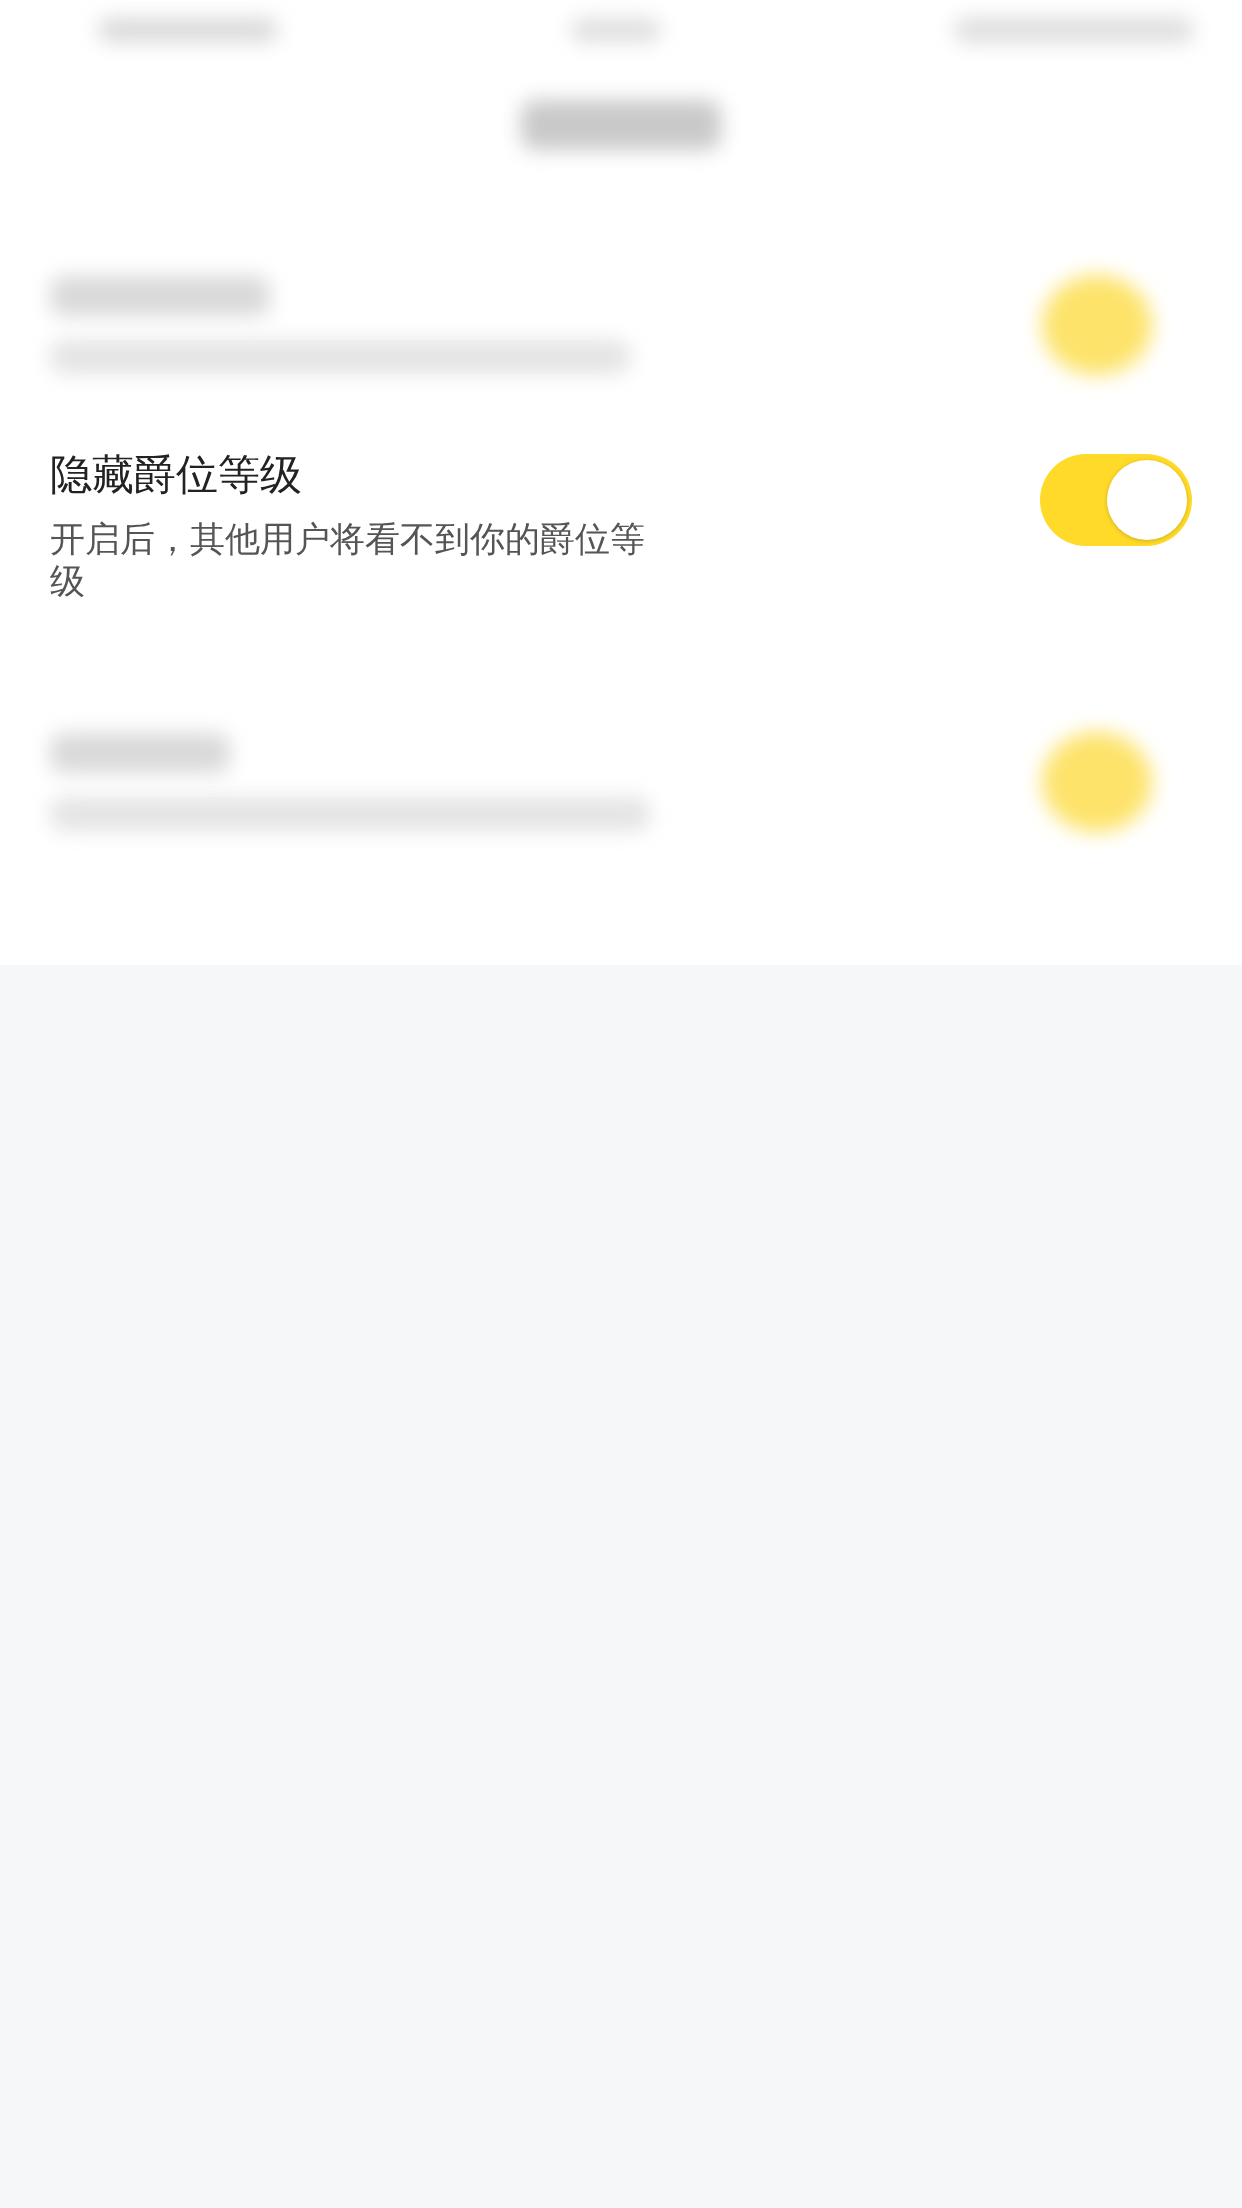 Image resolution: width=1242 pixels, height=2208 pixels. I want to click on setting-description: 开启后，其他用户将看不到你的爵位等级, so click(348, 560).